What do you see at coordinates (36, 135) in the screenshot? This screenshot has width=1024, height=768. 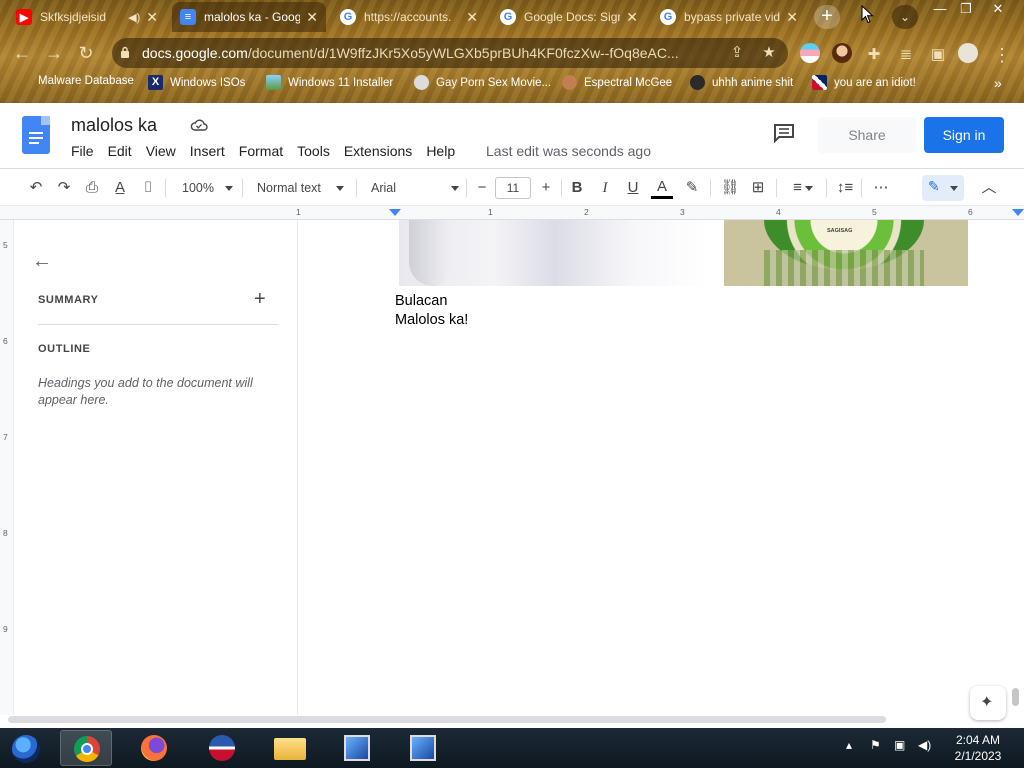 I see `docs-logo-icon` at bounding box center [36, 135].